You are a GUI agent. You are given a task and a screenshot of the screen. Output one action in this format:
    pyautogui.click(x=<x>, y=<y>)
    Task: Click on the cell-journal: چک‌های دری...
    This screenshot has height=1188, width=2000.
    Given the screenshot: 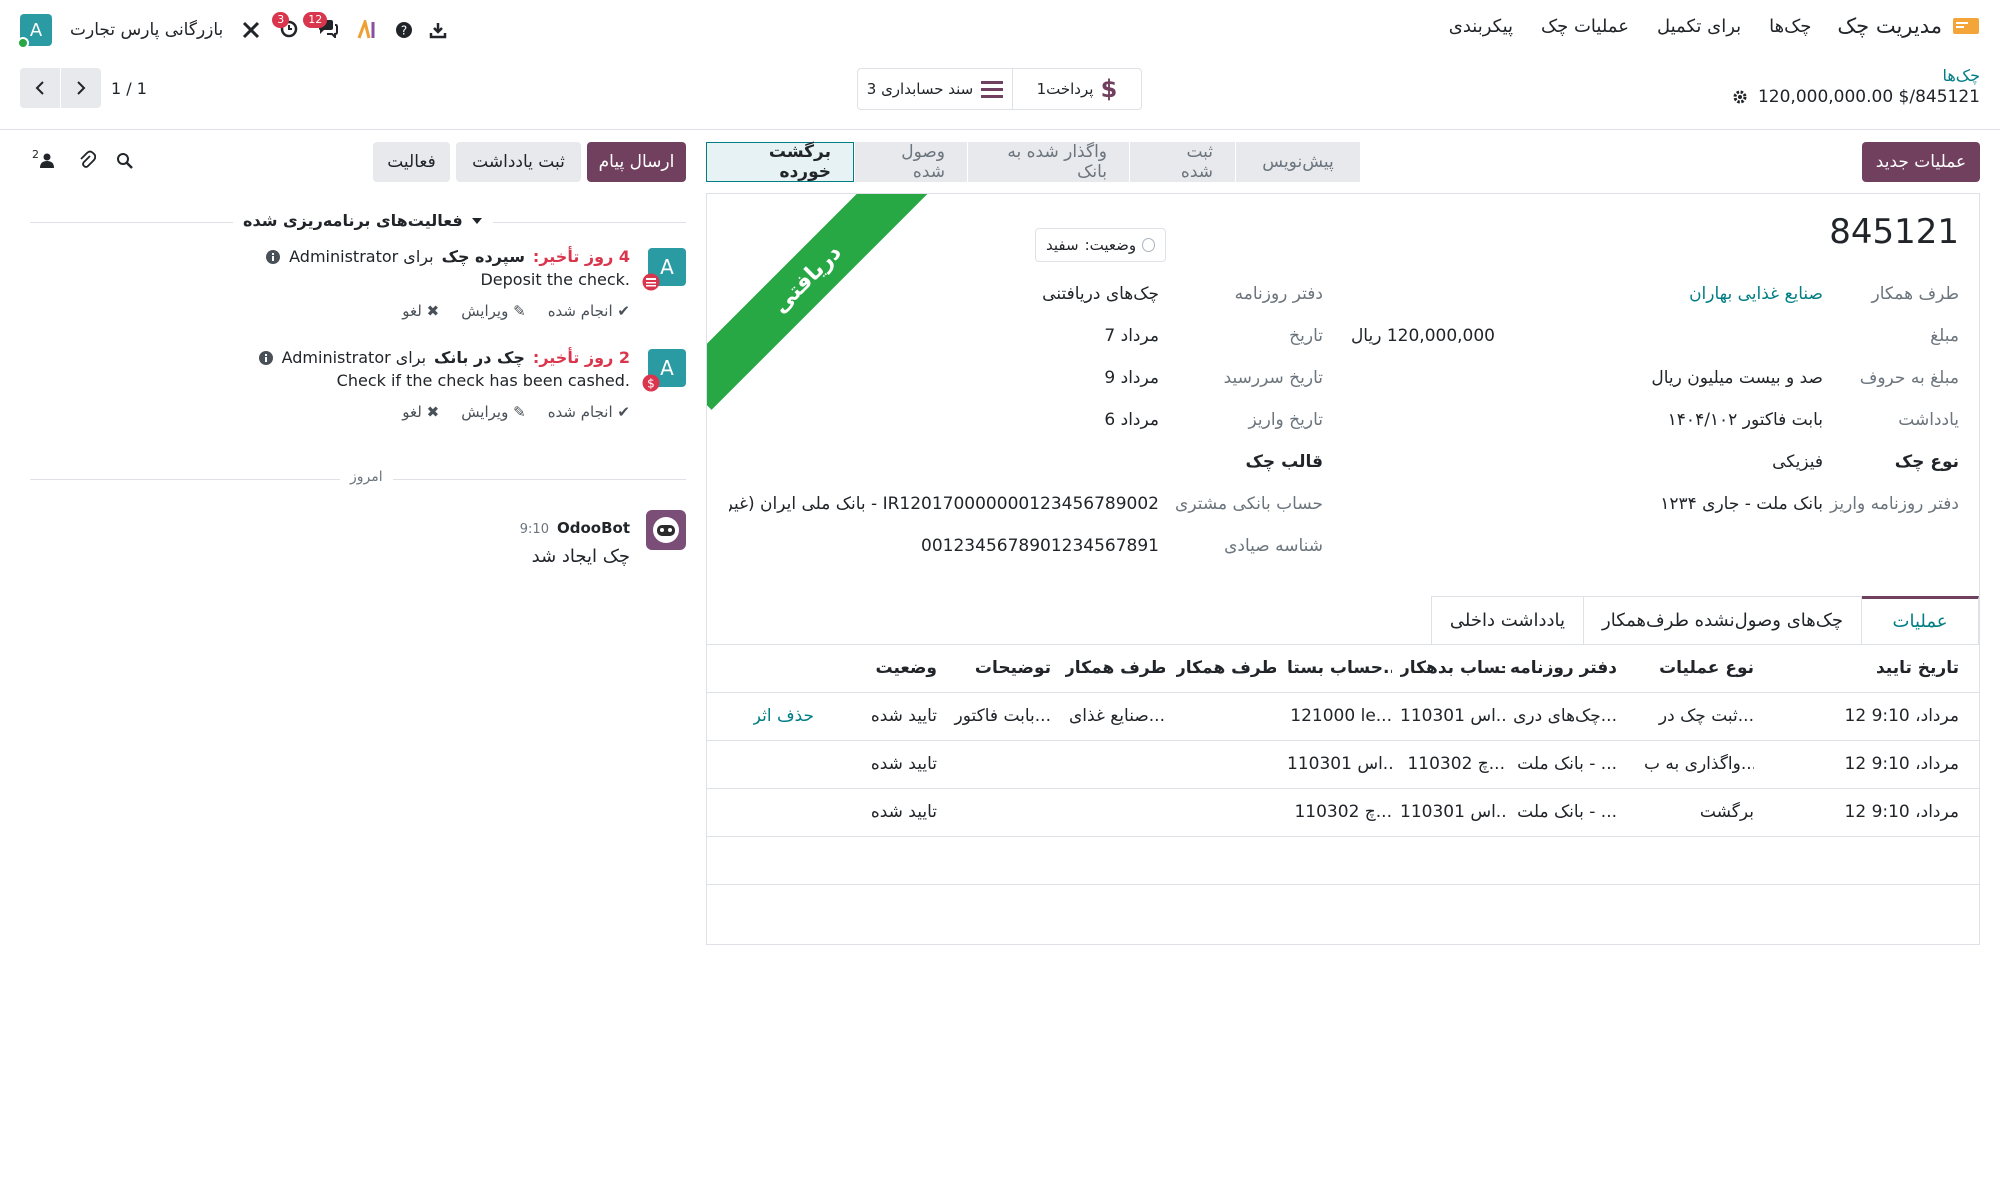 What is the action you would take?
    pyautogui.click(x=1565, y=716)
    